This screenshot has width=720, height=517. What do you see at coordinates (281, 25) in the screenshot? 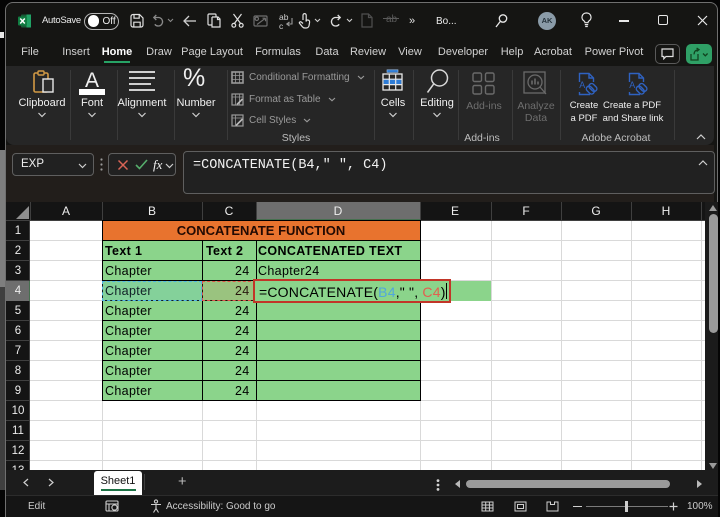
I see `svg-text: c` at bounding box center [281, 25].